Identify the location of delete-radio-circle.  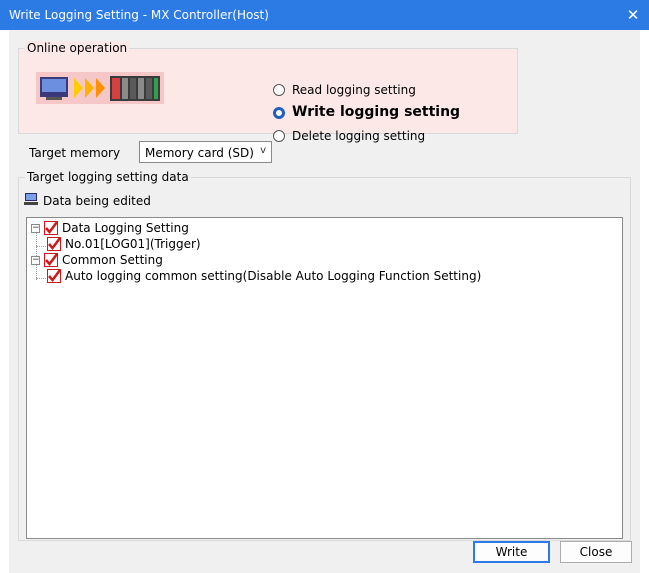
(279, 136).